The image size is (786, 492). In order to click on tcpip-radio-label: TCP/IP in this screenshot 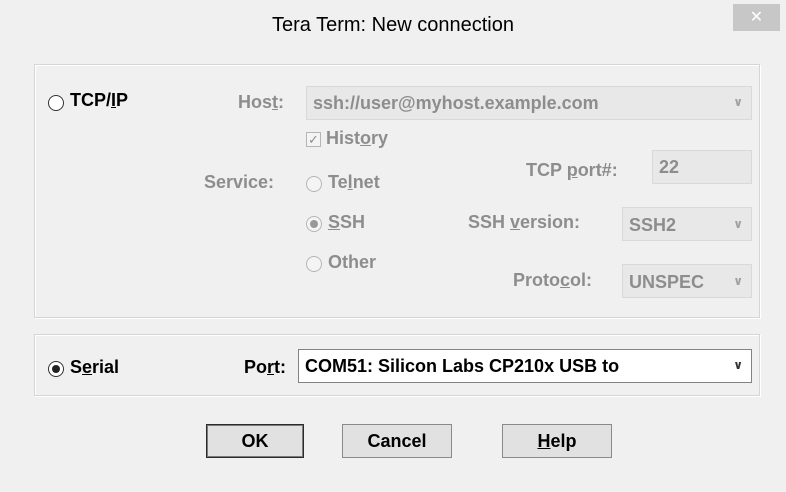, I will do `click(99, 100)`.